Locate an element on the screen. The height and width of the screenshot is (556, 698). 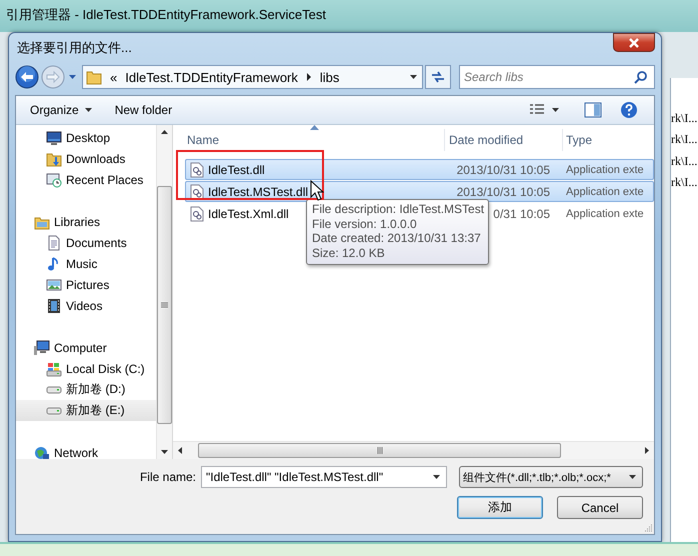
nav-item: Videos is located at coordinates (86, 305).